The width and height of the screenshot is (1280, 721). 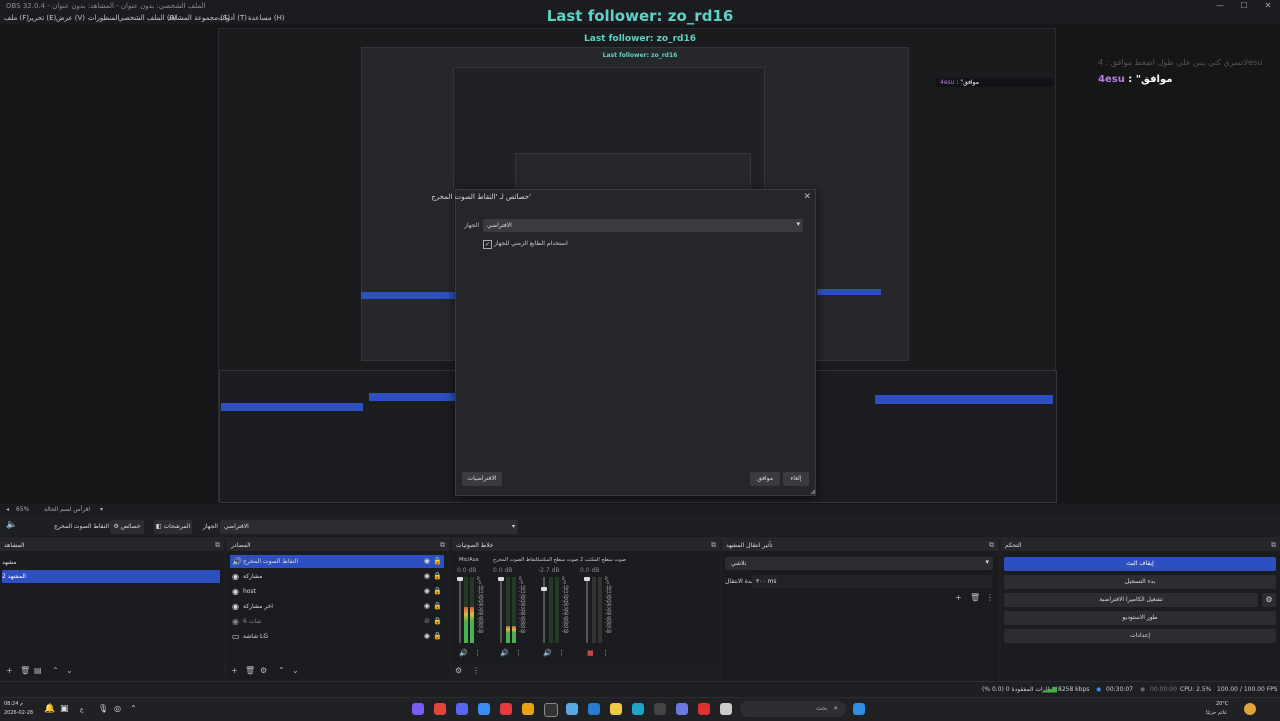 I want to click on source-item: ◉ اخر مشاركة ◉ 🔒, so click(x=337, y=606).